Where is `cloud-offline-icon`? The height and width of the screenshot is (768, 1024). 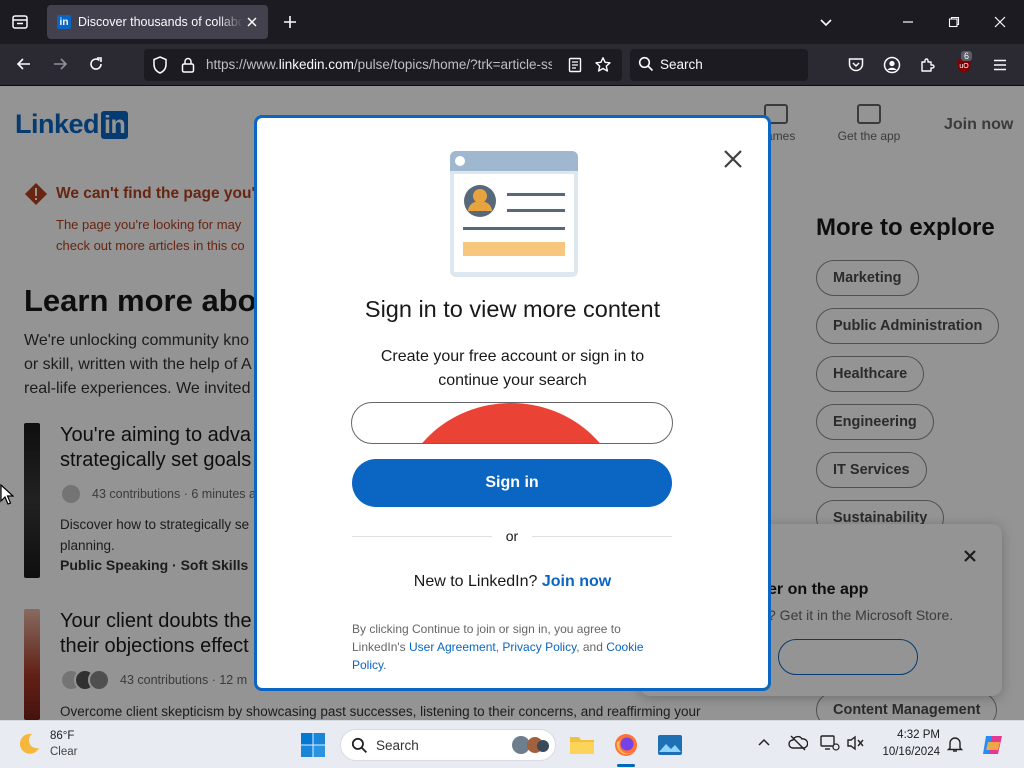
cloud-offline-icon is located at coordinates (798, 743).